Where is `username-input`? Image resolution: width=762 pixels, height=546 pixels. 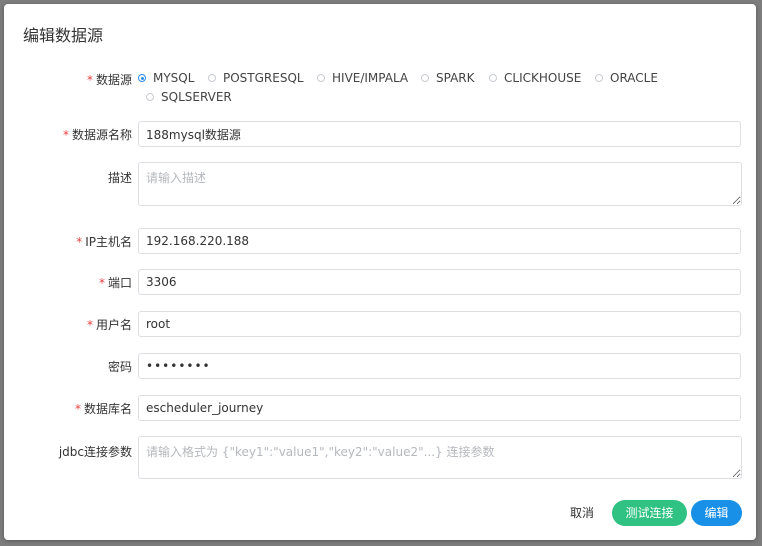
username-input is located at coordinates (439, 324).